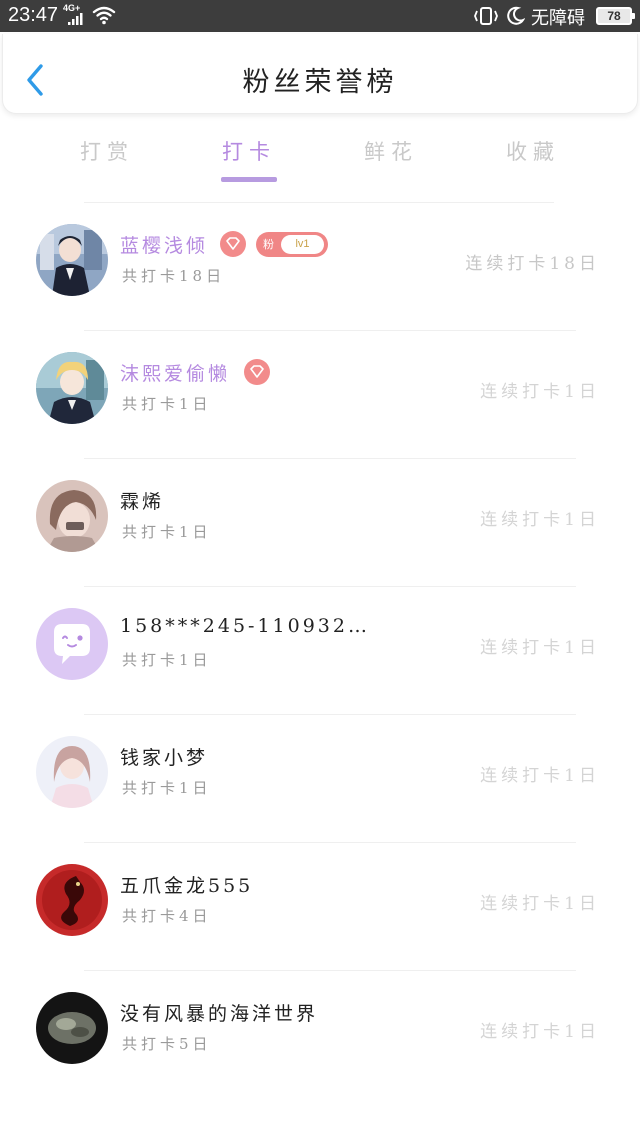 This screenshot has width=640, height=1138. Describe the element at coordinates (249, 151) in the screenshot. I see `tab-checkin: 打卡` at that location.